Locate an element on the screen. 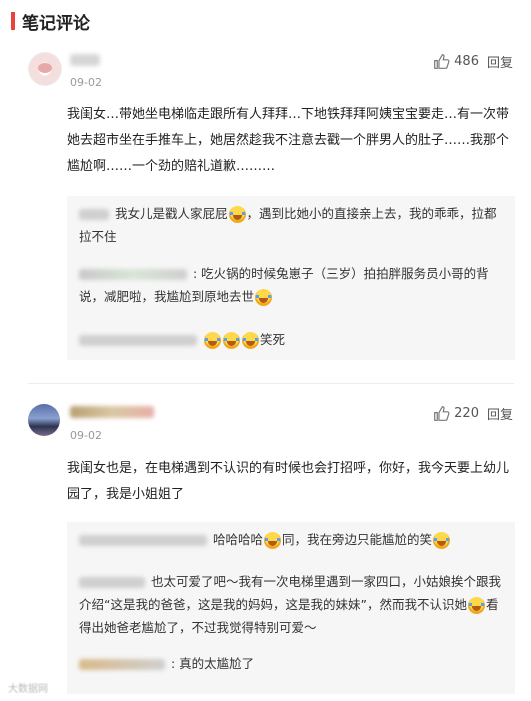 The height and width of the screenshot is (701, 531). reply-text: 我女儿是戳人家屁屁 is located at coordinates (171, 213).